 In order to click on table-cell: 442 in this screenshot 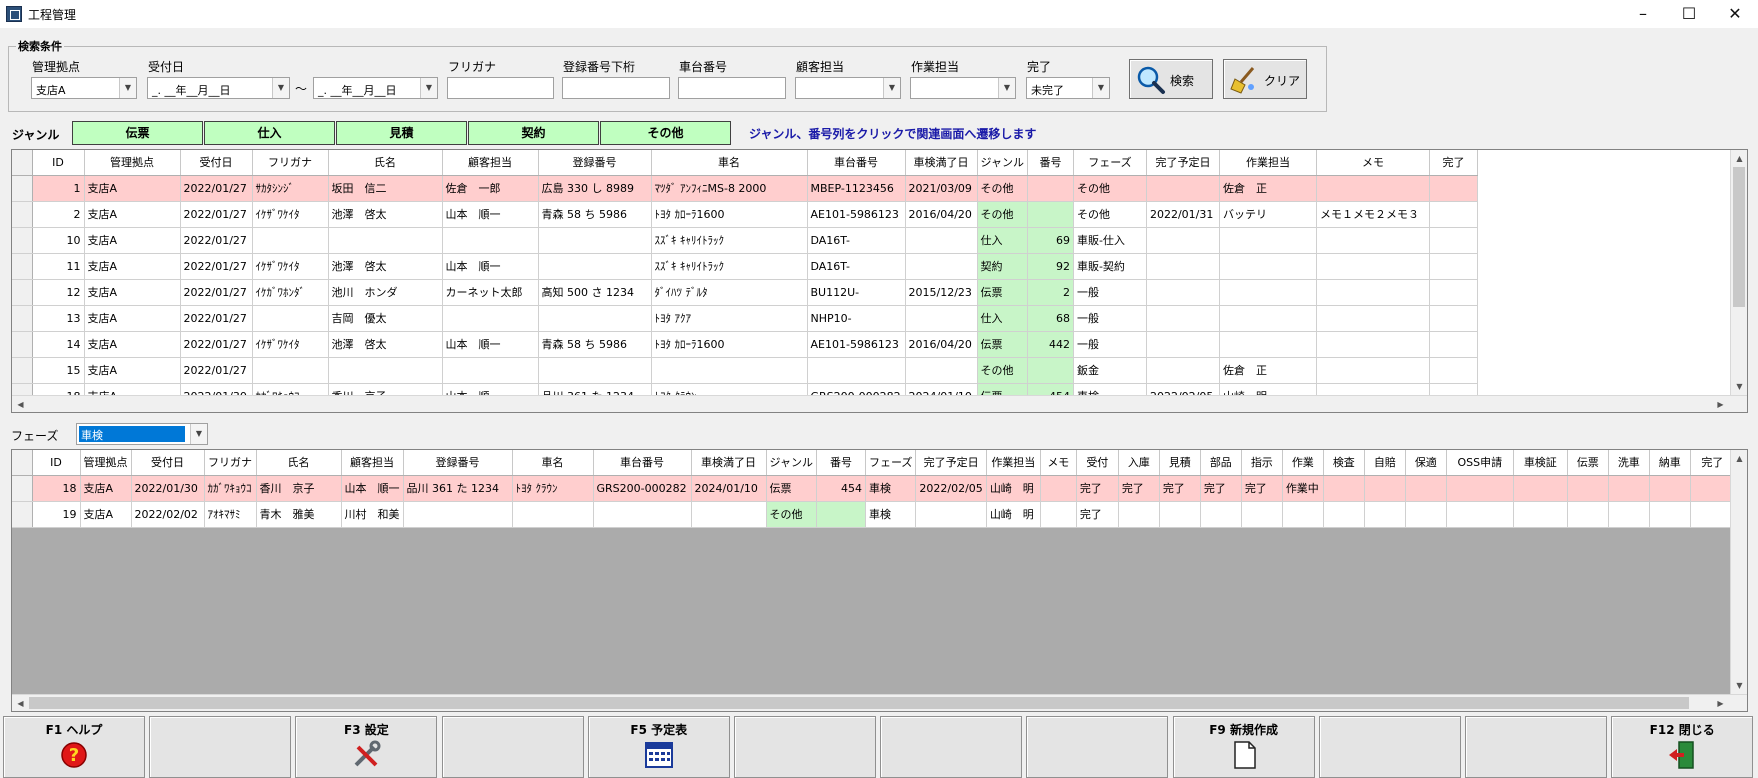, I will do `click(1050, 344)`.